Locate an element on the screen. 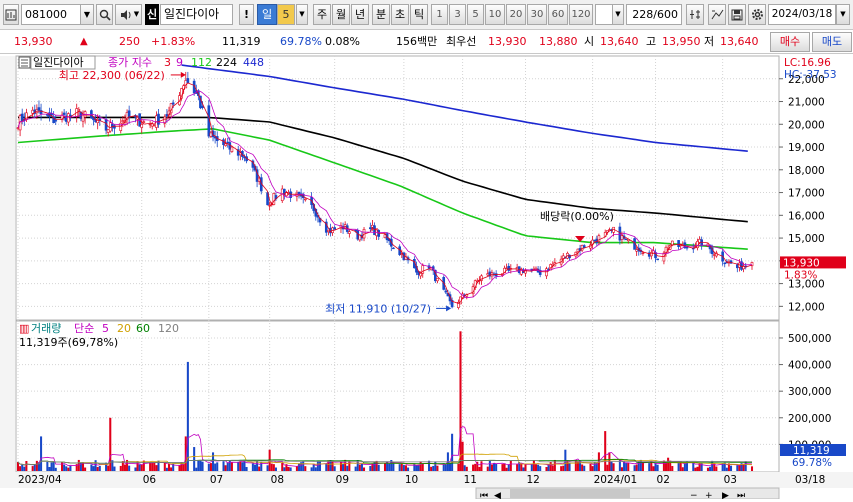  buy-button: 매수 is located at coordinates (790, 42).